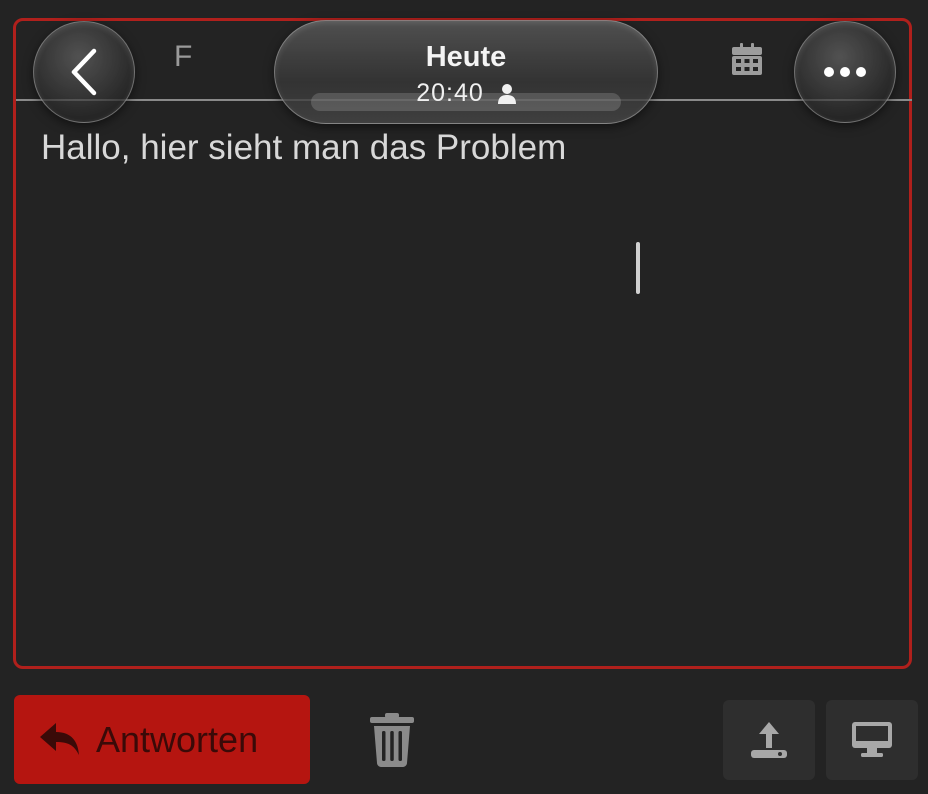  What do you see at coordinates (59, 738) in the screenshot?
I see `reply-arrow-icon` at bounding box center [59, 738].